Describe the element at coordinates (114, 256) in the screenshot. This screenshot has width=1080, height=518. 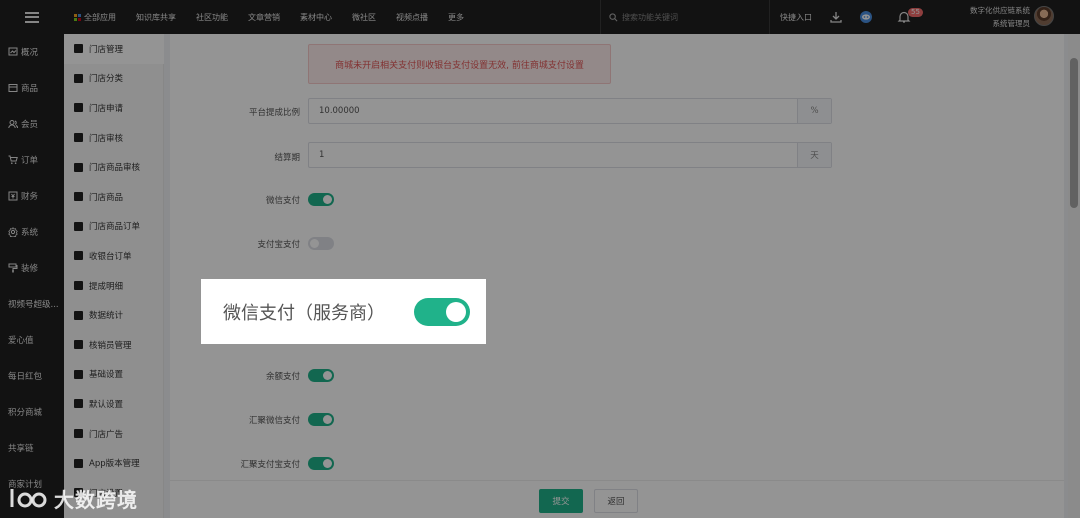
I see `subnav-cashier-orders: 收银台订单` at that location.